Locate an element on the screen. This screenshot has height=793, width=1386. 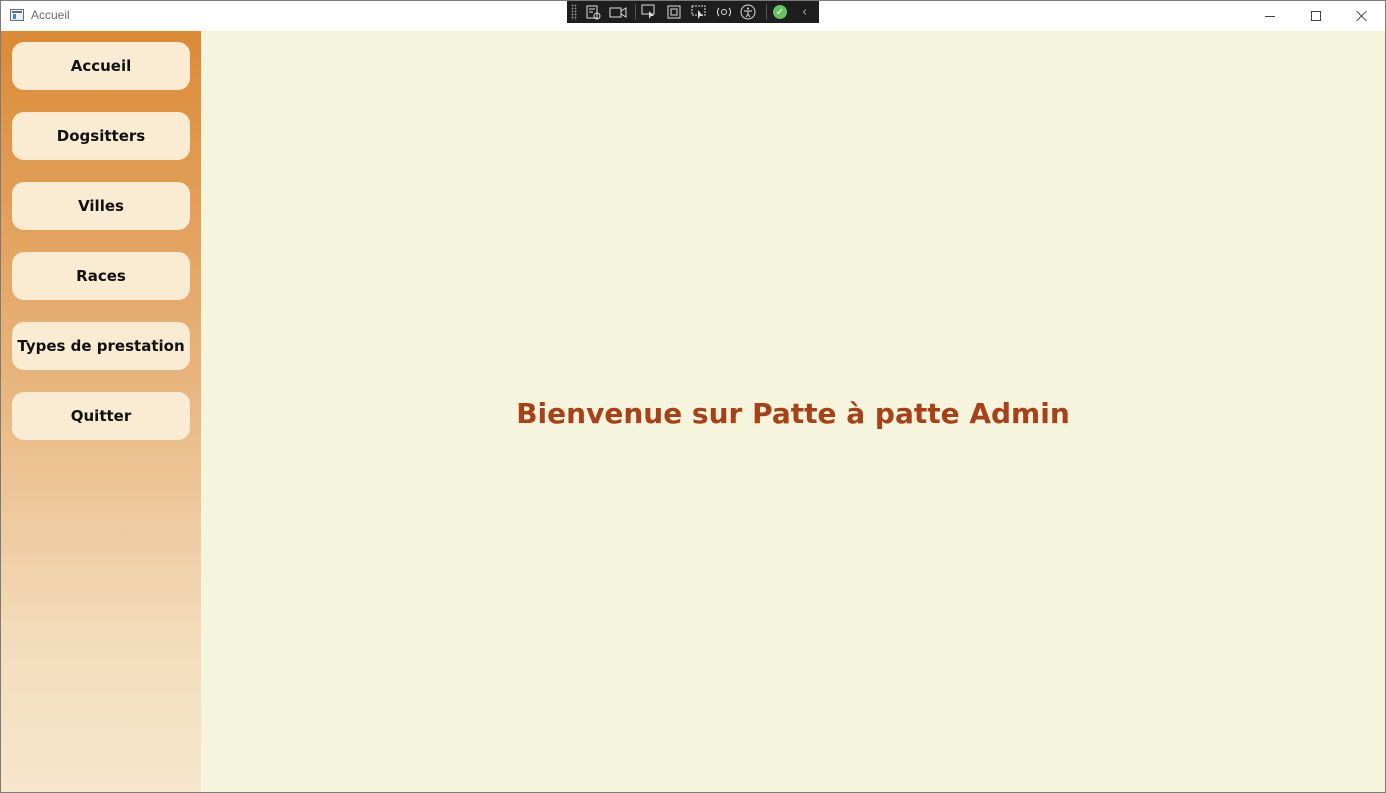
maximize-button is located at coordinates (1316, 16).